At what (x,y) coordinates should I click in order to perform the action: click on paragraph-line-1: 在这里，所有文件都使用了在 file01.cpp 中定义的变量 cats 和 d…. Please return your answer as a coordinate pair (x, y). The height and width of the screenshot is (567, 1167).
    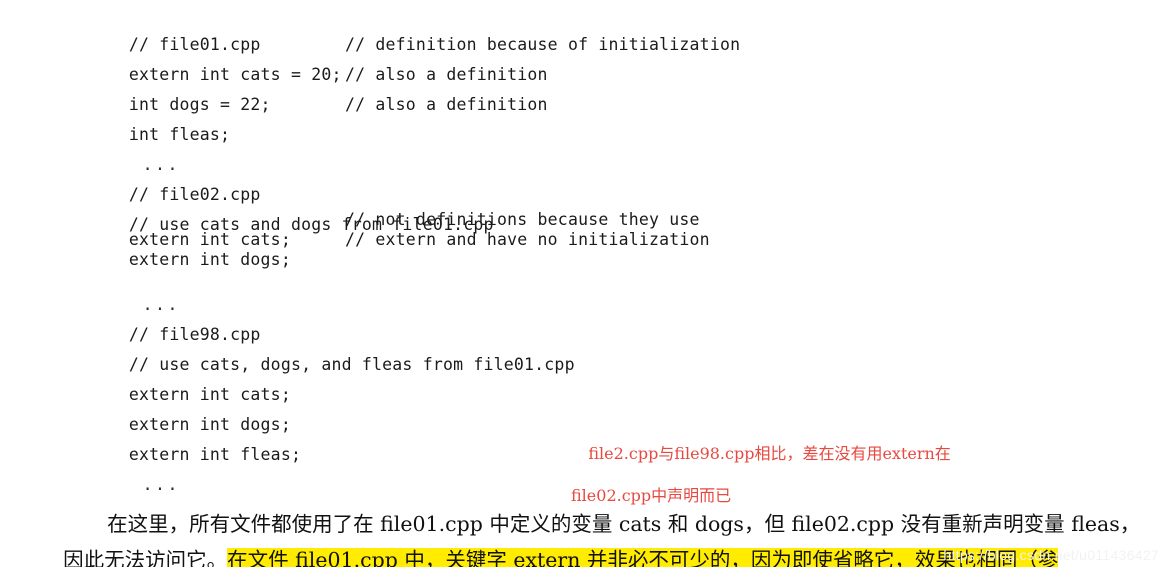
    Looking at the image, I should click on (595, 503).